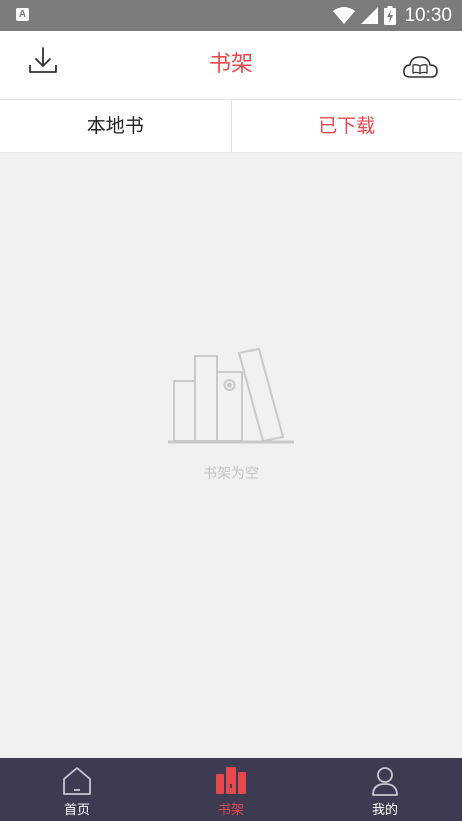  I want to click on nav-label-mine: 我的, so click(384, 810).